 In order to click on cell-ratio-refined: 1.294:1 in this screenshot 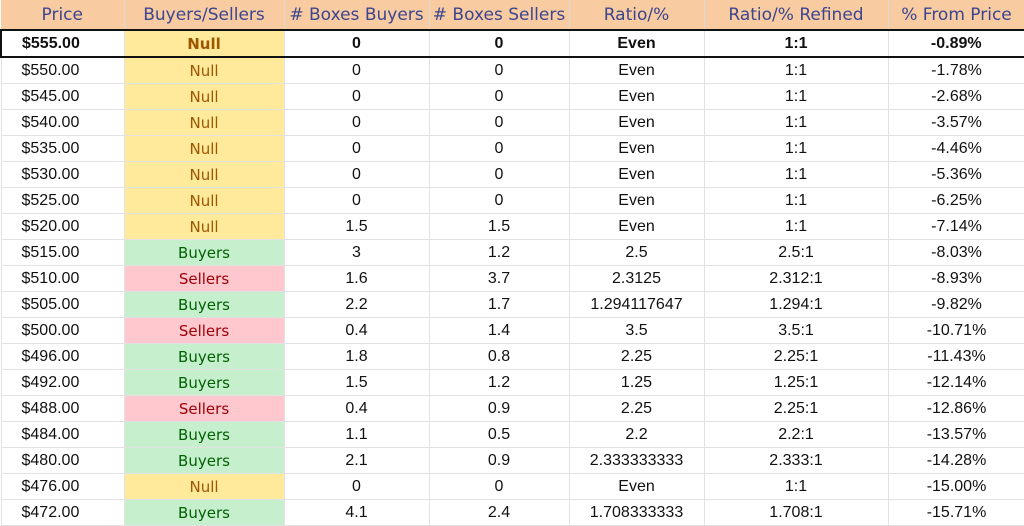, I will do `click(796, 304)`.